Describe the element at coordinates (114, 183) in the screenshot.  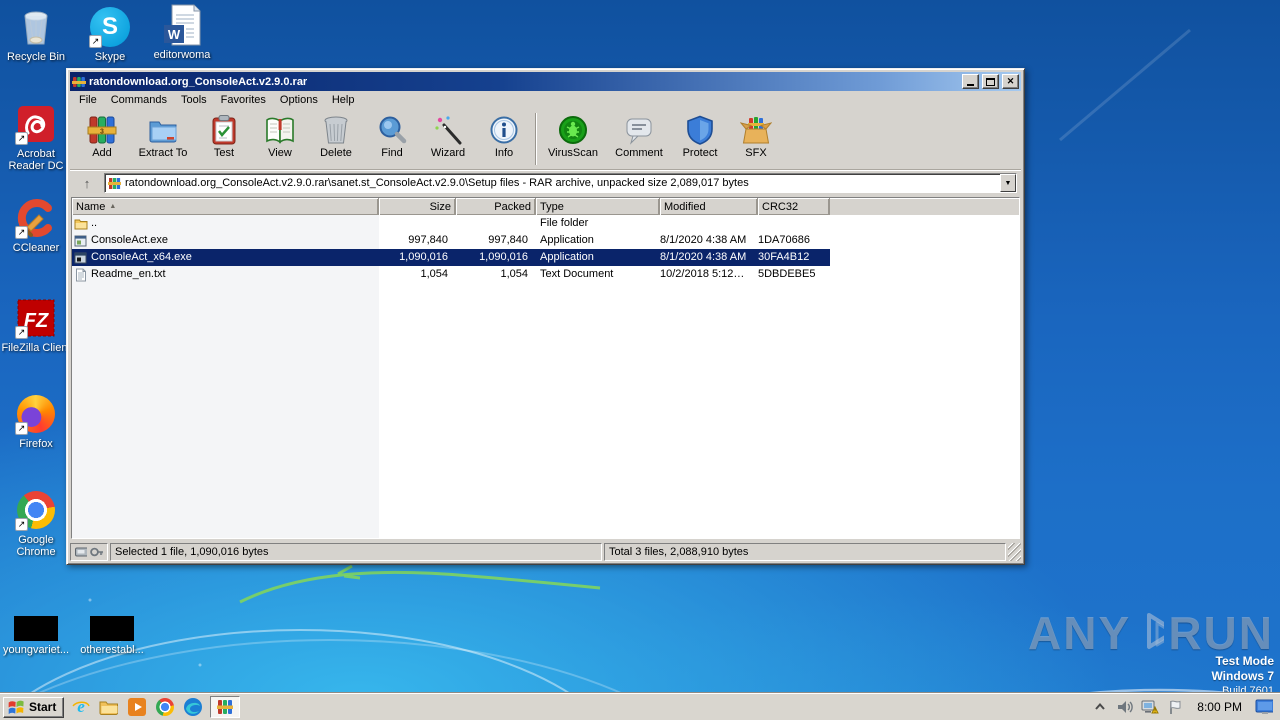
I see `rar-archive-icon` at that location.